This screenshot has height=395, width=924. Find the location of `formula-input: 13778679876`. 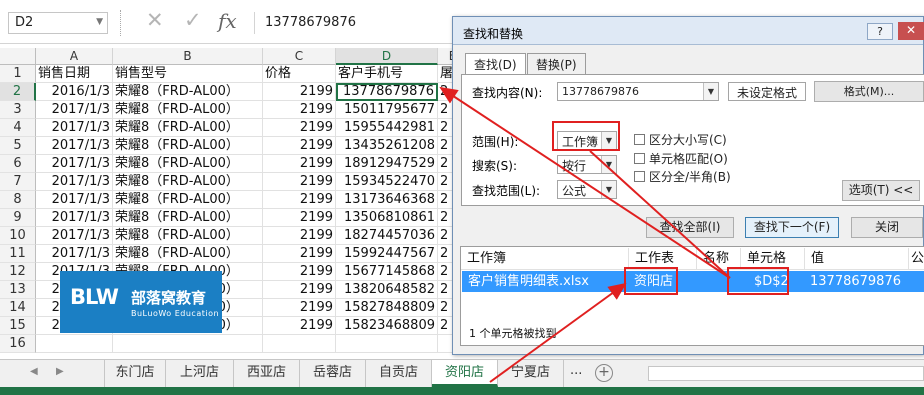

formula-input: 13778679876 is located at coordinates (354, 23).